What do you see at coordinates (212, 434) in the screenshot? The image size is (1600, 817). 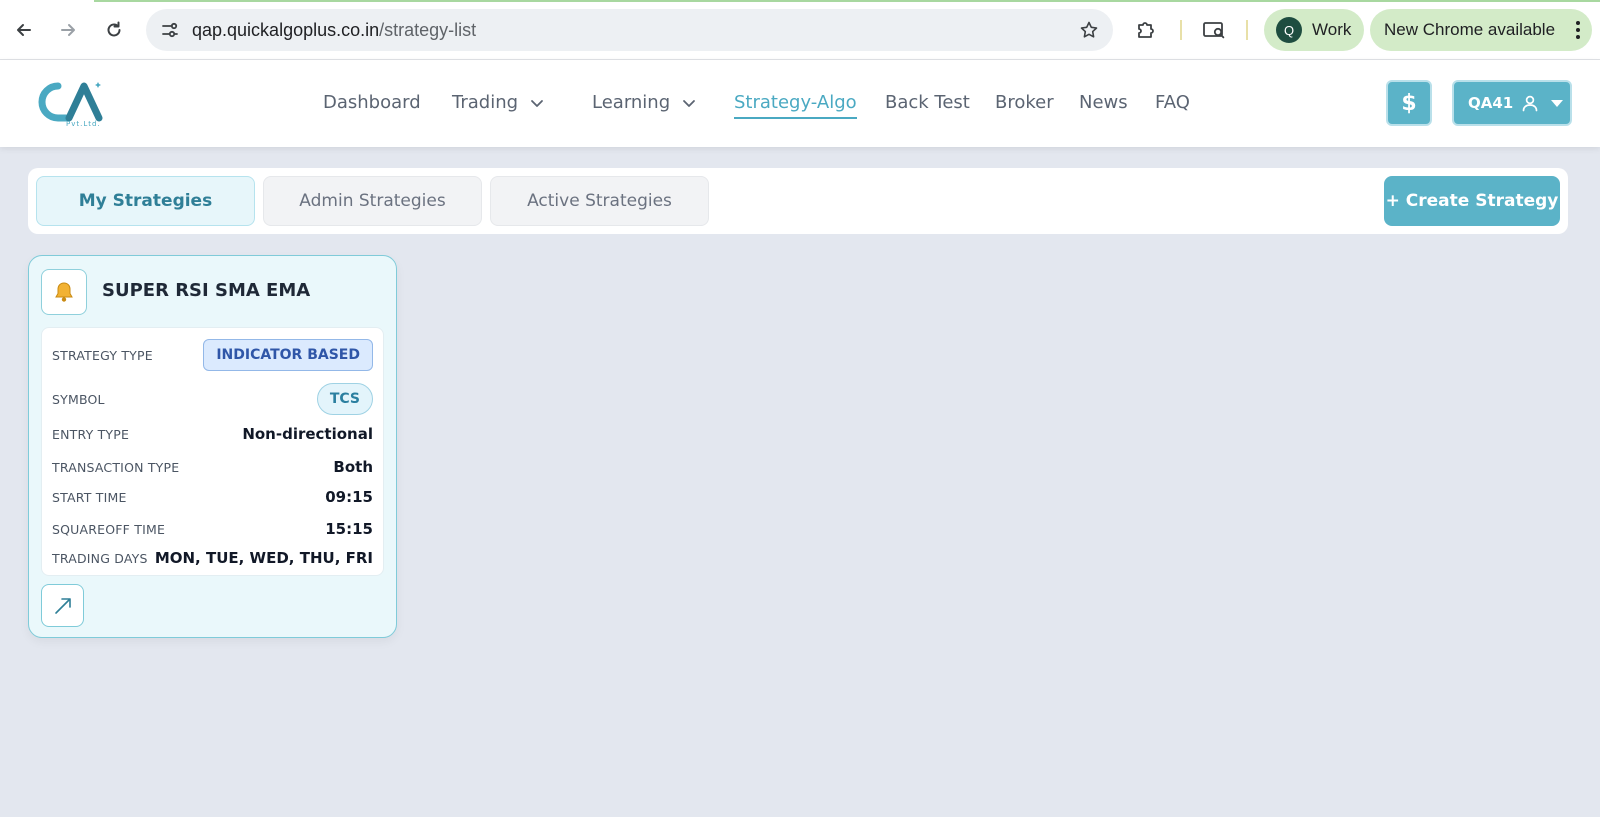 I see `detail-row-entry-type: ENTRY TYPE Non-directional` at bounding box center [212, 434].